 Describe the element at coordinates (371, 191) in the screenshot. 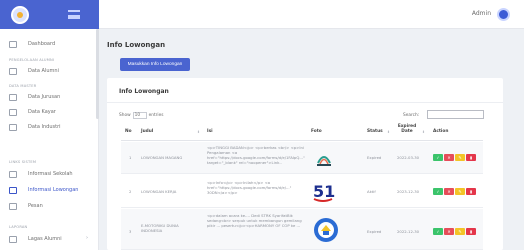

I see `cell-status: Aktif` at that location.